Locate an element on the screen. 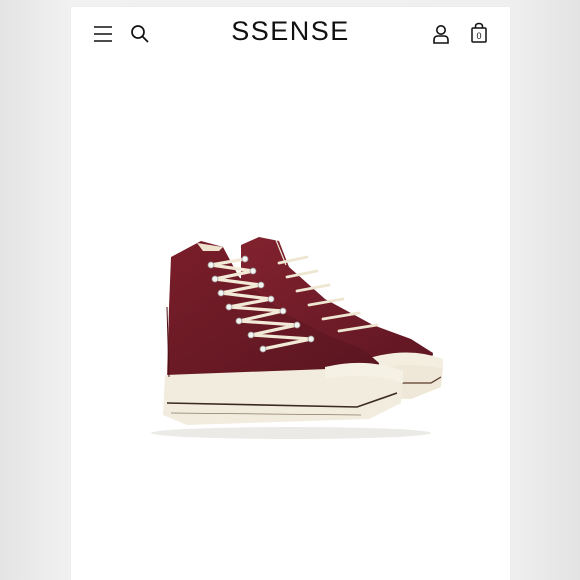 This screenshot has width=580, height=580. shadow is located at coordinates (291, 433).